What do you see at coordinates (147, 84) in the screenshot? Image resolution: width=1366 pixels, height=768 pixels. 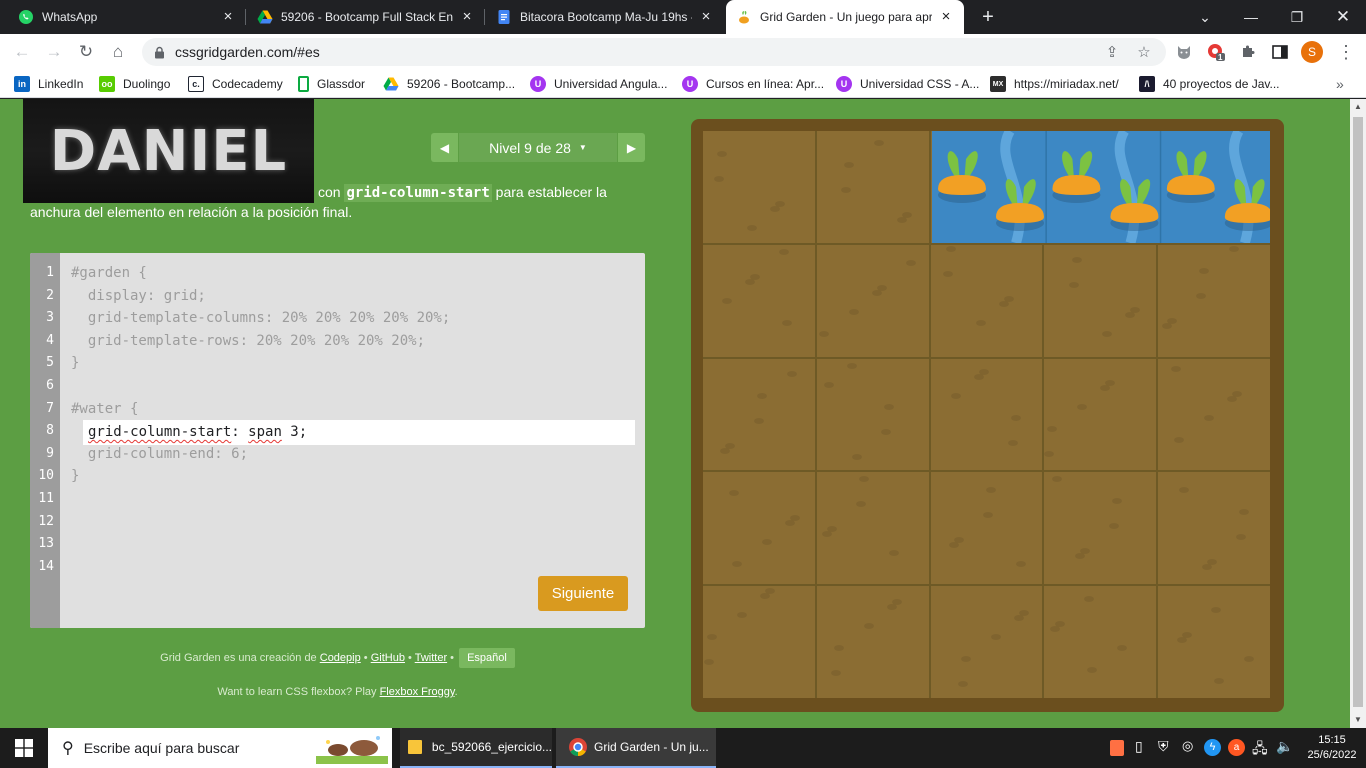 I see `bookmark-label: Duolingo` at bounding box center [147, 84].